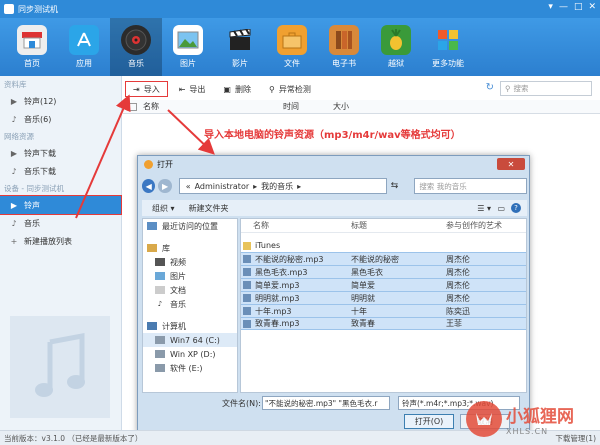 This screenshot has height=445, width=600. I want to click on sidebar-item-label: 铃声(12), so click(40, 101).